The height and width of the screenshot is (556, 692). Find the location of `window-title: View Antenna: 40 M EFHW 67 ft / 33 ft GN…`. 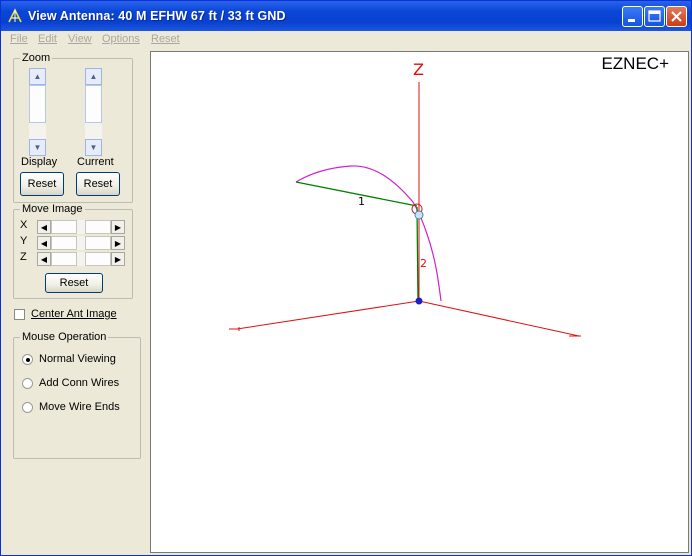

window-title: View Antenna: 40 M EFHW 67 ft / 33 ft GN… is located at coordinates (157, 16).